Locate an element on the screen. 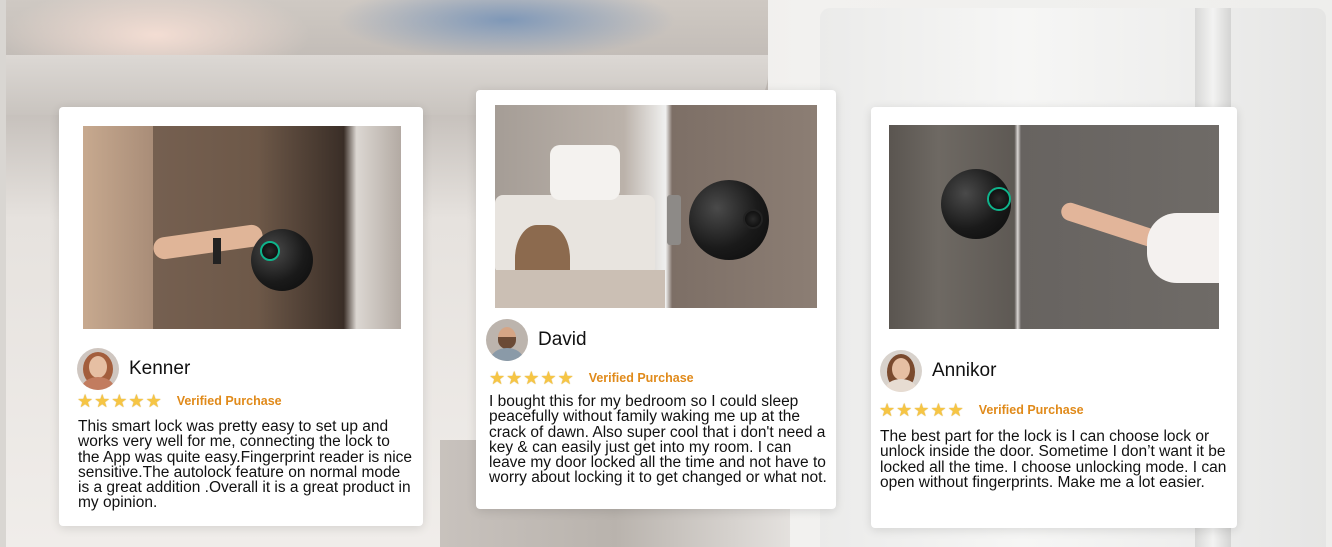 The height and width of the screenshot is (547, 1332). reviewer-name: David is located at coordinates (562, 339).